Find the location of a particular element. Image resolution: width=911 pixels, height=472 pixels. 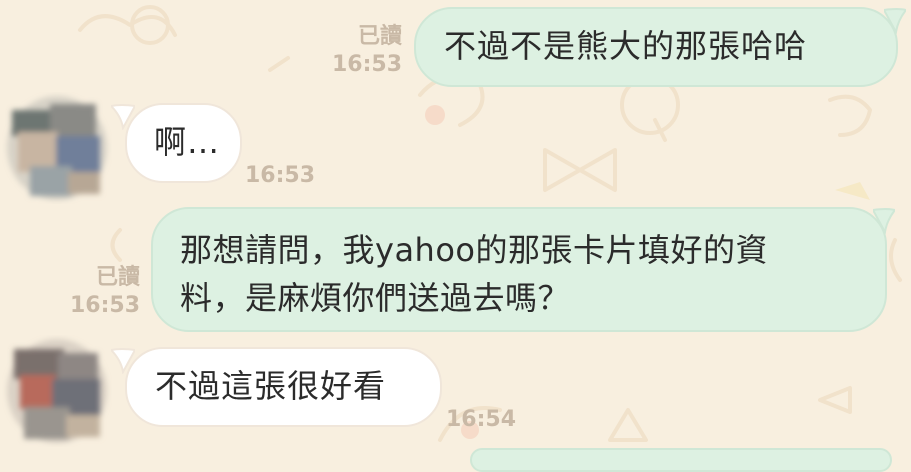

message-bubble: 不過這張很好看 is located at coordinates (283, 387).